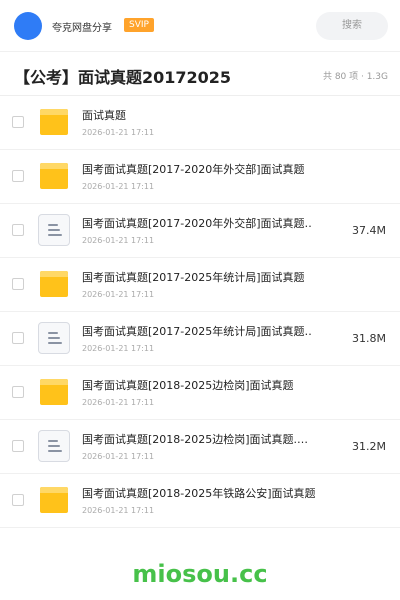 Image resolution: width=400 pixels, height=600 pixels. I want to click on file-name: 国考面试真题[2018-2025年铁路公安]面试真题, so click(199, 493).